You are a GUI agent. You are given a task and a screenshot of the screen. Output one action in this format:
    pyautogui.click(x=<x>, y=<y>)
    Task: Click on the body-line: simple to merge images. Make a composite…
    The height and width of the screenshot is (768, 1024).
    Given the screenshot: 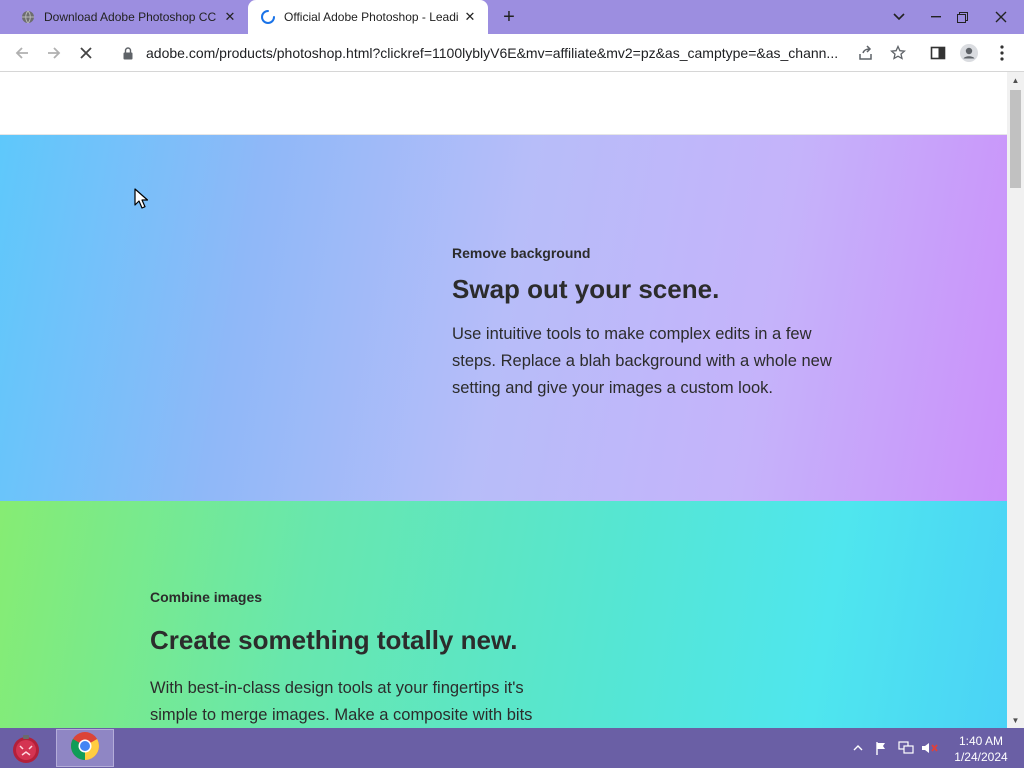 What is the action you would take?
    pyautogui.click(x=341, y=715)
    